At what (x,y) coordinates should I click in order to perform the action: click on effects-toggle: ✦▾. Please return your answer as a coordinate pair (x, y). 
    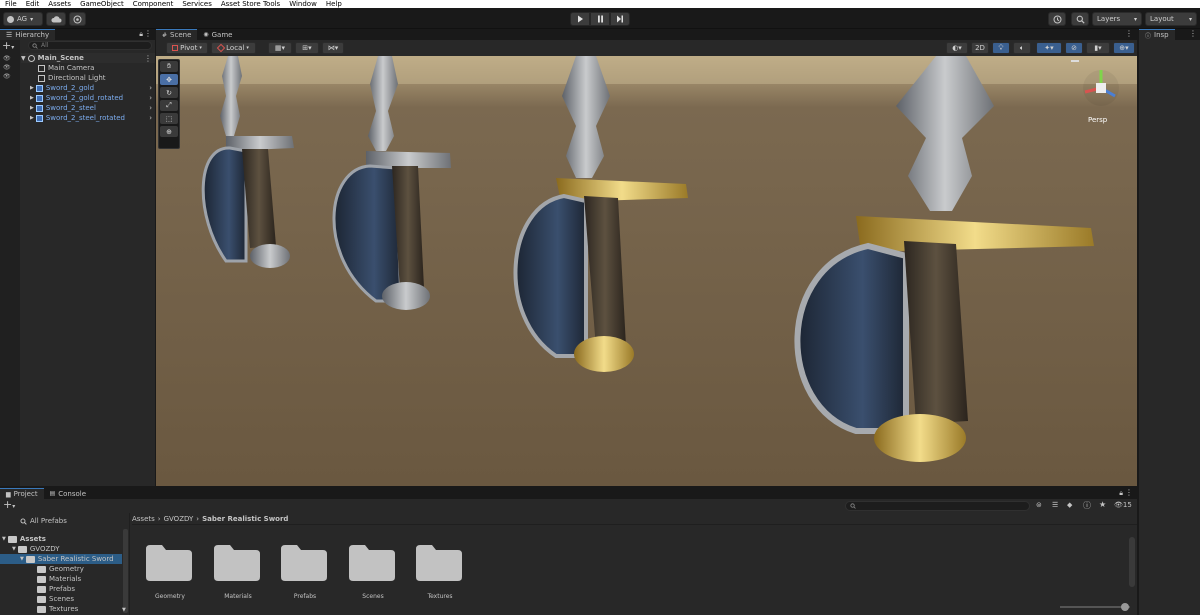
    Looking at the image, I should click on (1049, 48).